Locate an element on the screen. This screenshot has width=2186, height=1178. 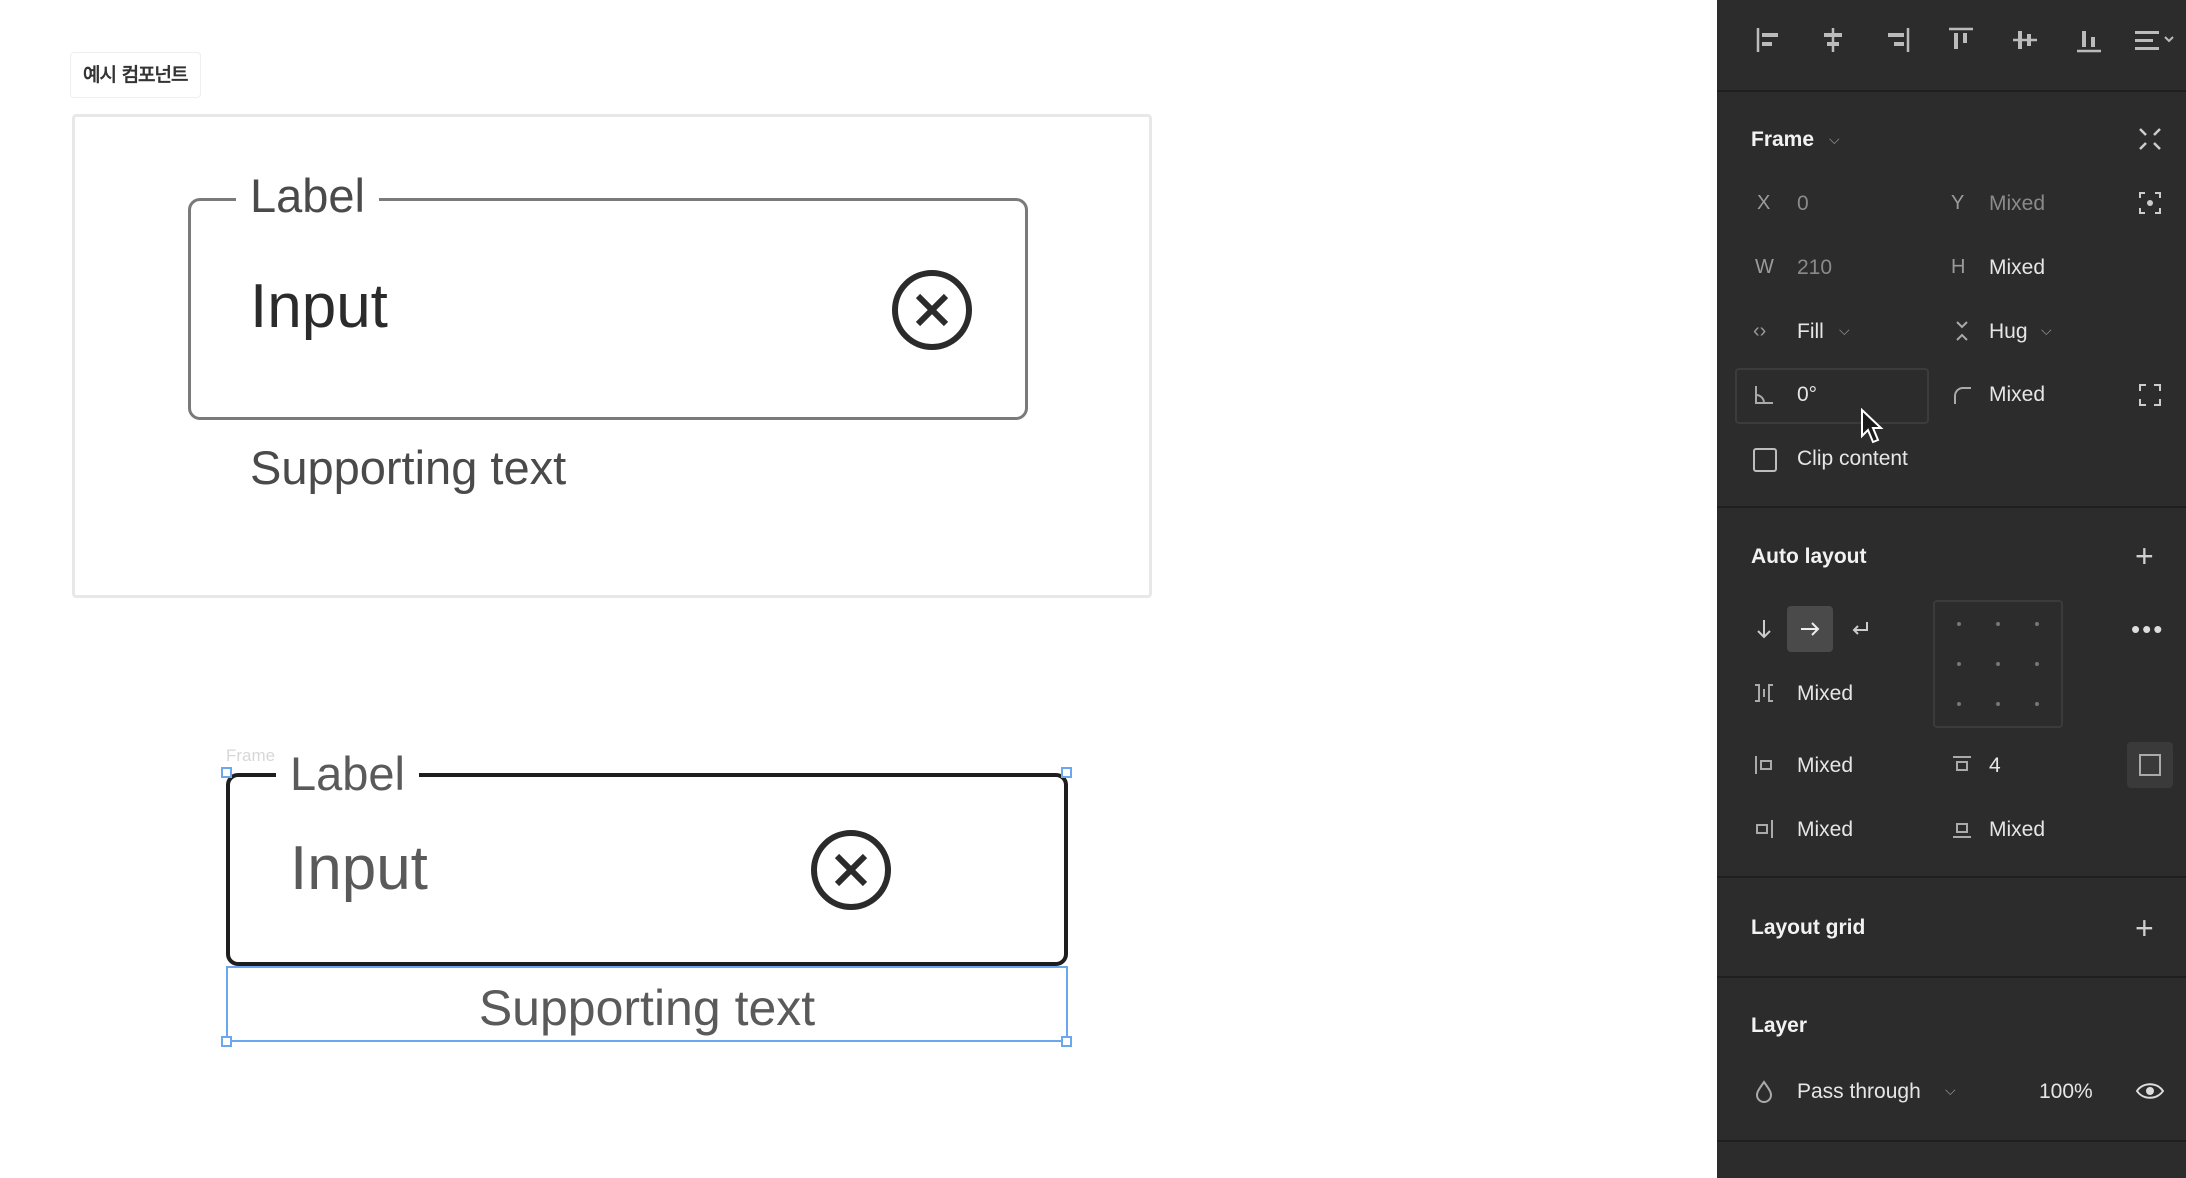
align-left-icon is located at coordinates (1769, 40).